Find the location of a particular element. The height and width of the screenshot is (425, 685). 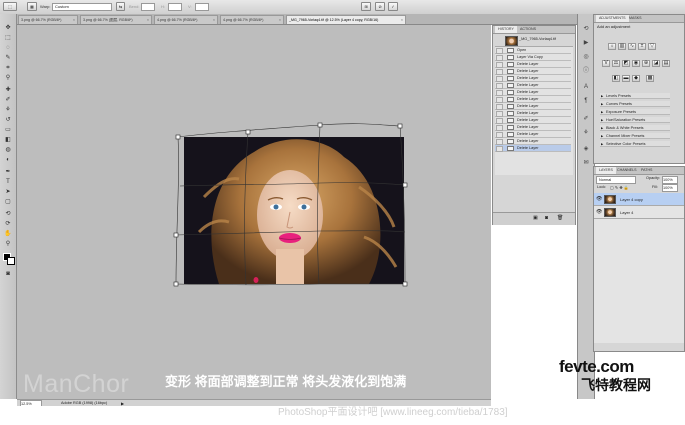

navigator-dock-icon: ◎ is located at coordinates (586, 57).